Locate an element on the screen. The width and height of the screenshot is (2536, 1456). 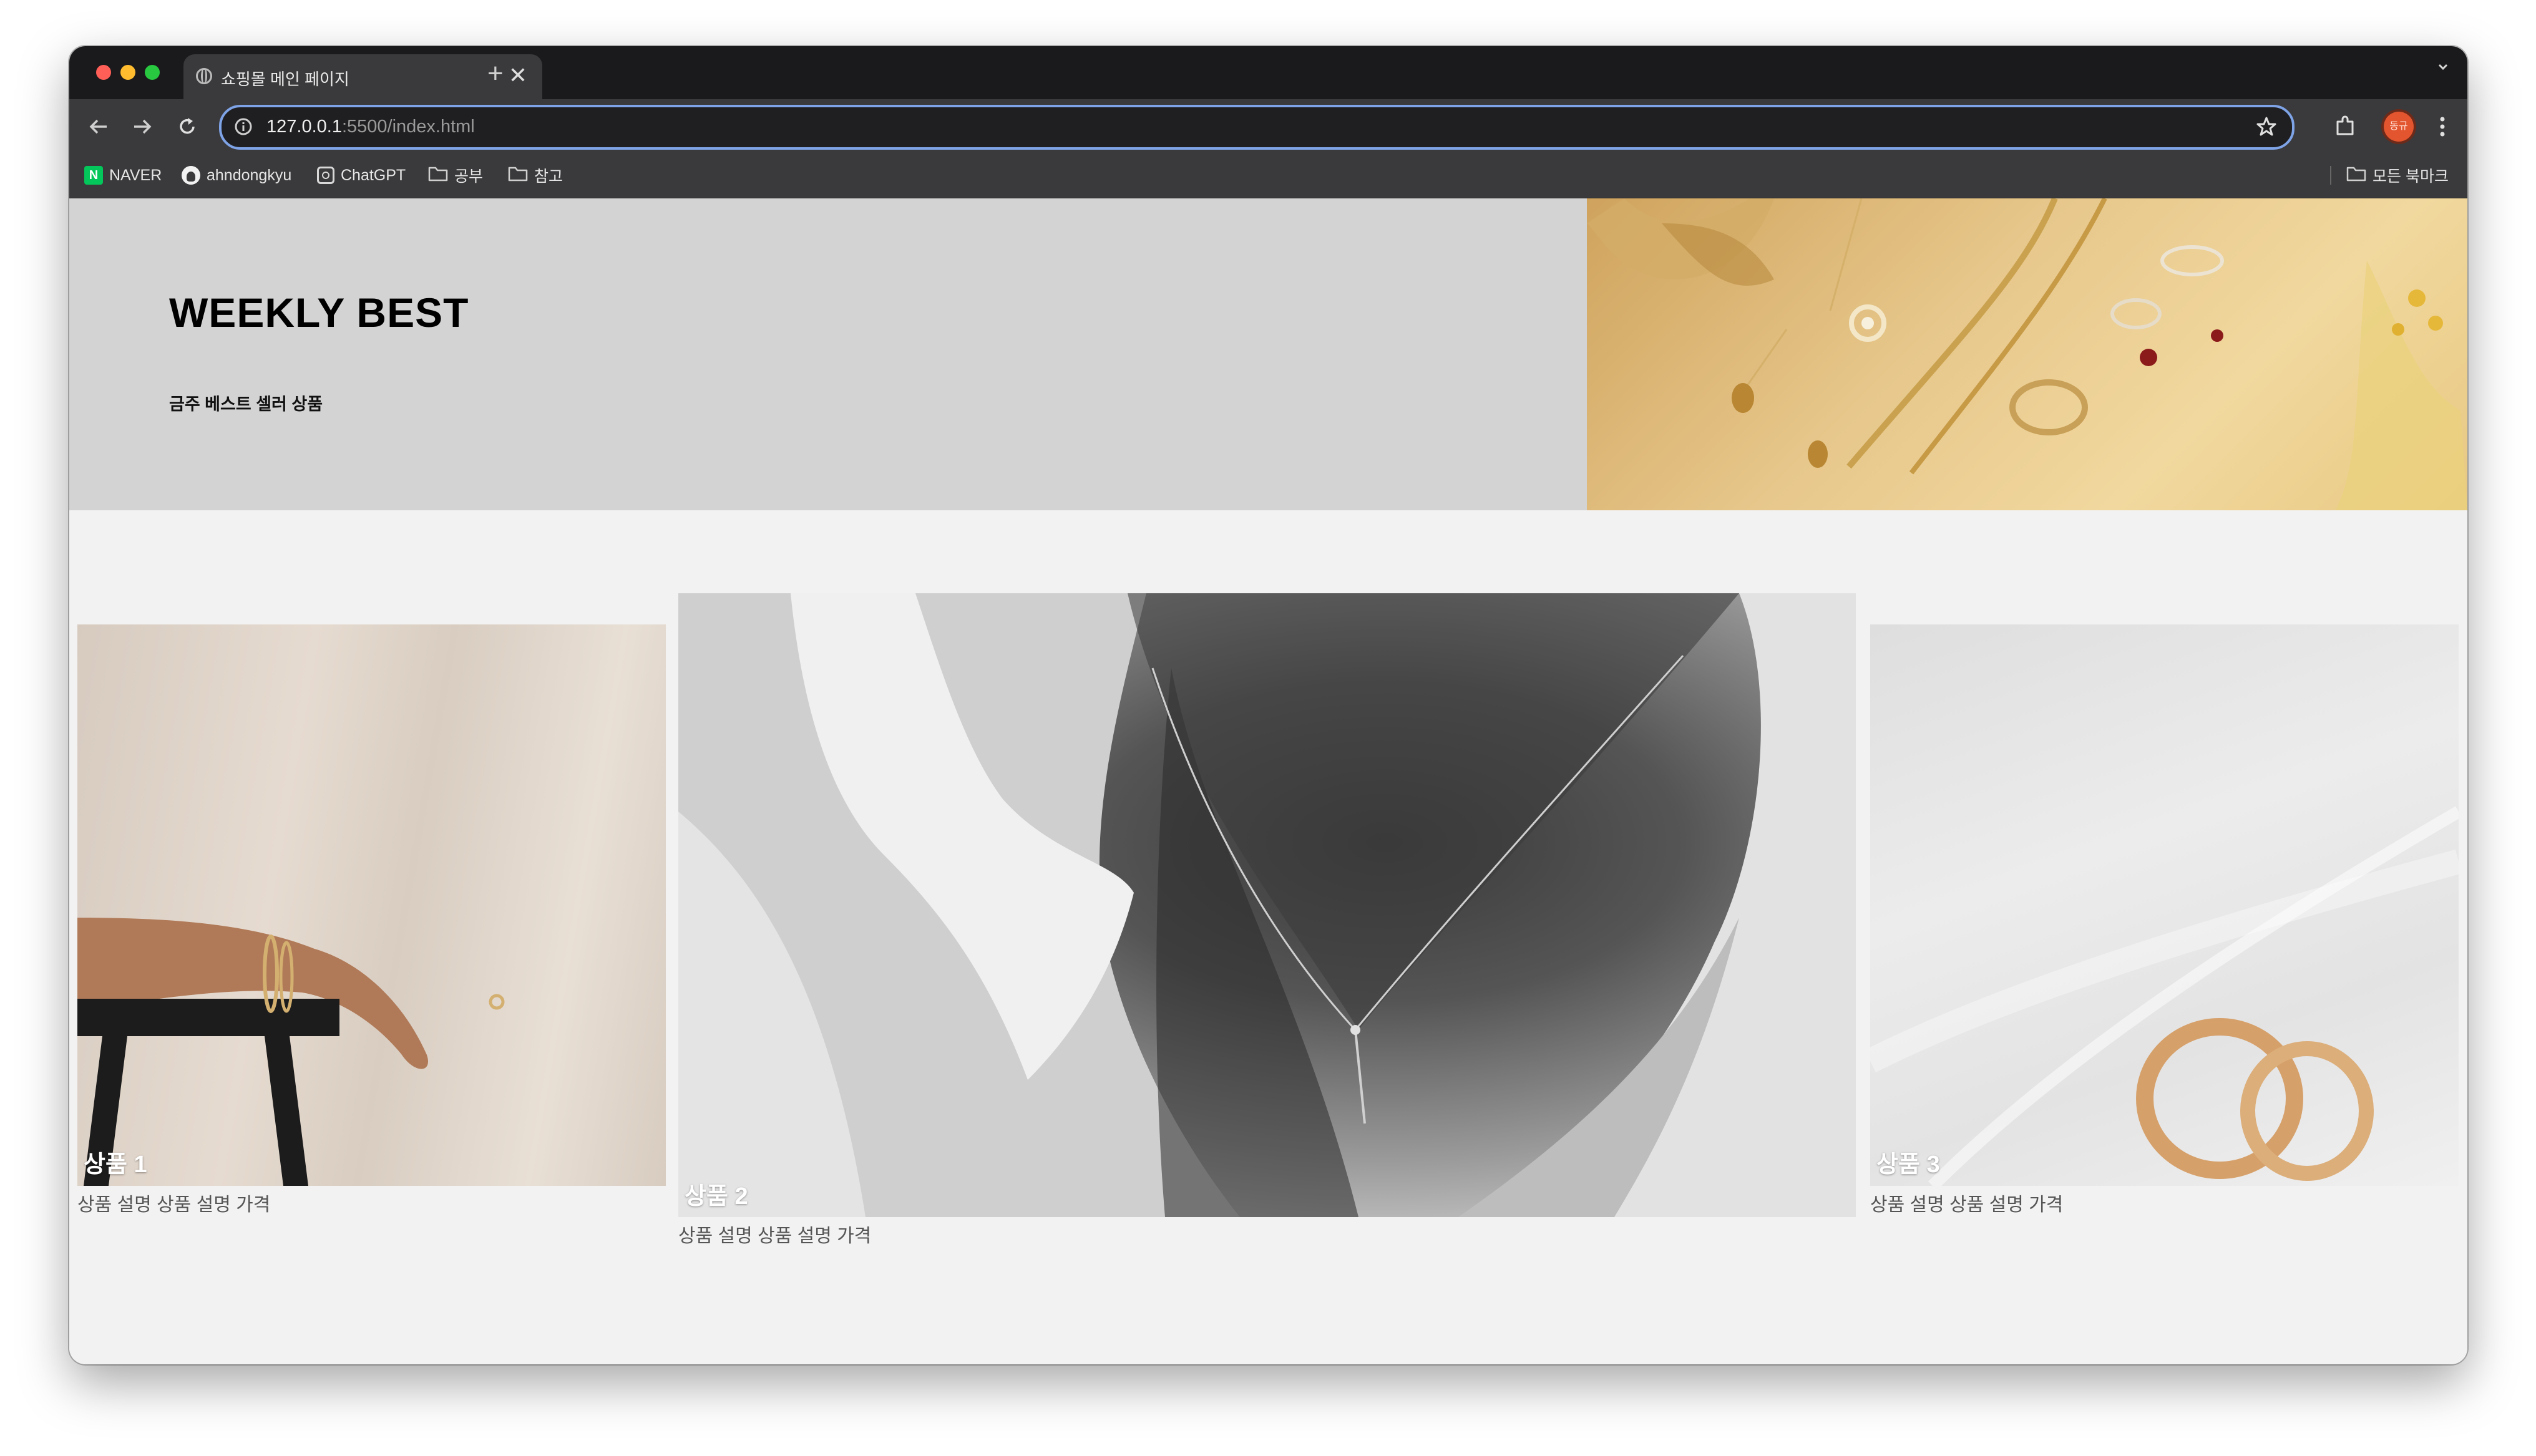
close-window-button is located at coordinates (103, 73).